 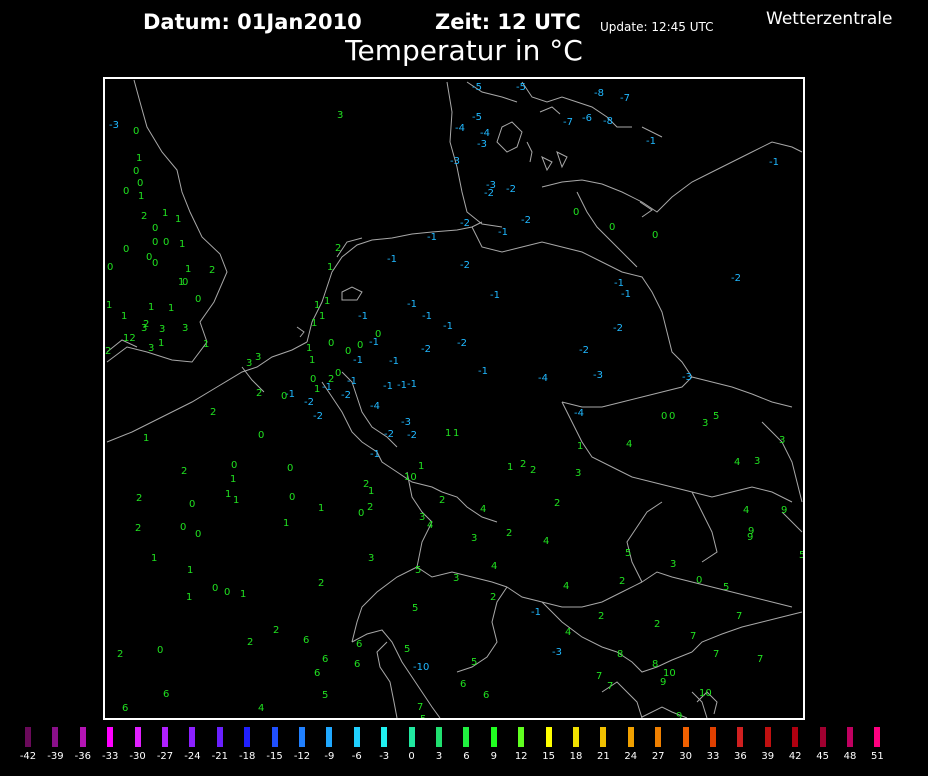 I want to click on legend-label: -42, so click(x=28, y=756).